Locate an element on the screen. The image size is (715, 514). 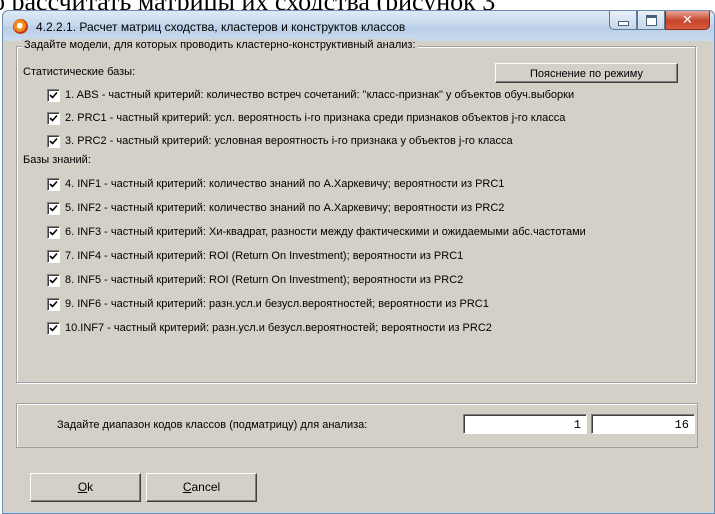
maximize-button is located at coordinates (651, 20).